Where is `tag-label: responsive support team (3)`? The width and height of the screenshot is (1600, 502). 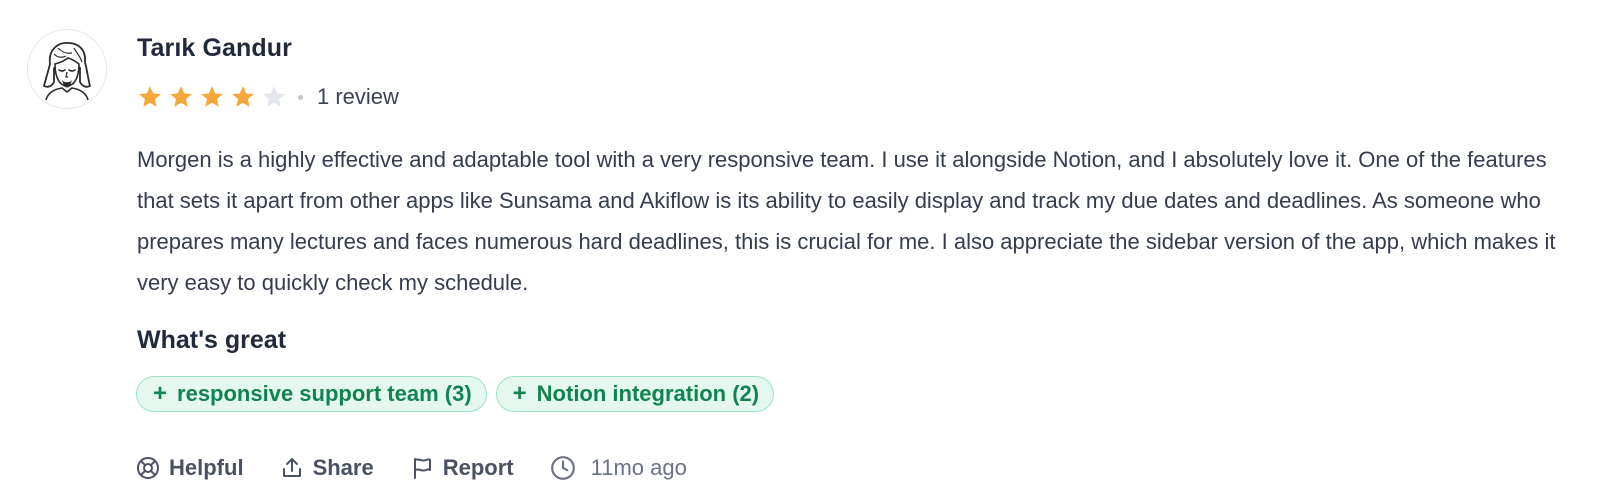
tag-label: responsive support team (3) is located at coordinates (324, 393).